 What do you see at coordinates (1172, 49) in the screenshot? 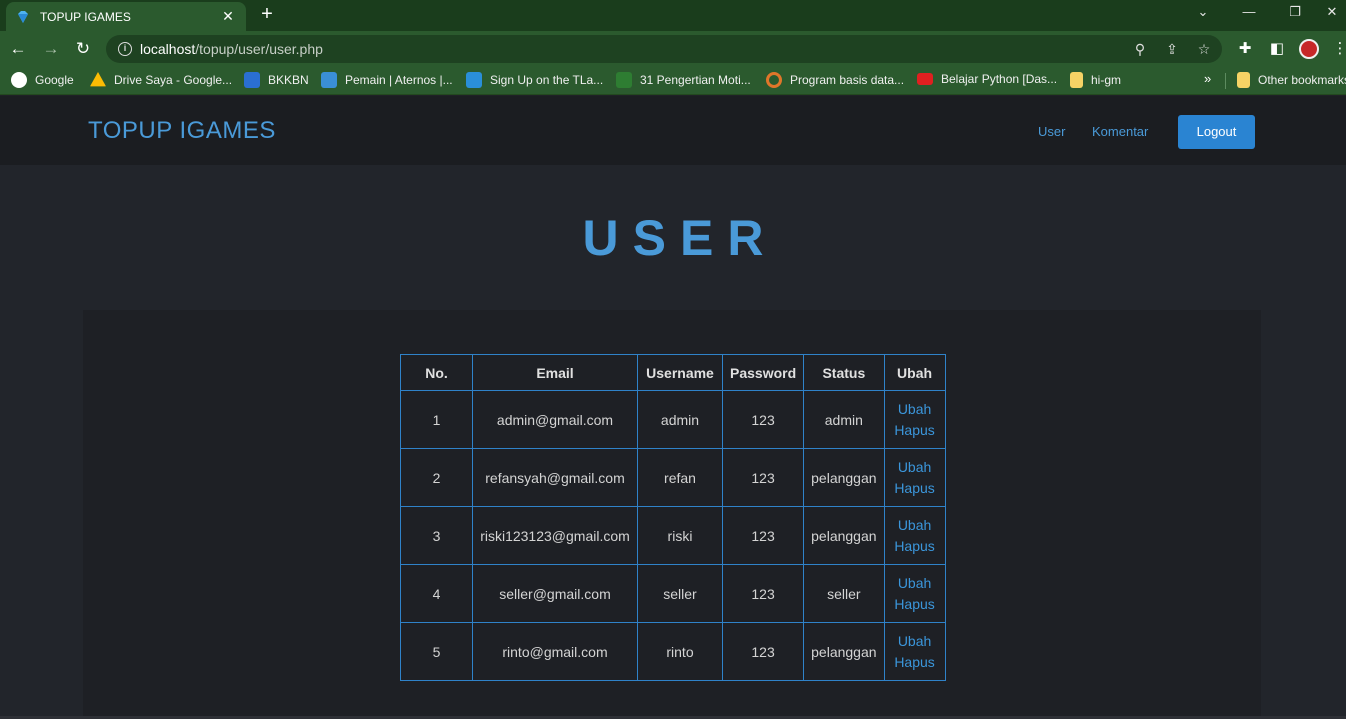
I see `share-icon: ⇪` at bounding box center [1172, 49].